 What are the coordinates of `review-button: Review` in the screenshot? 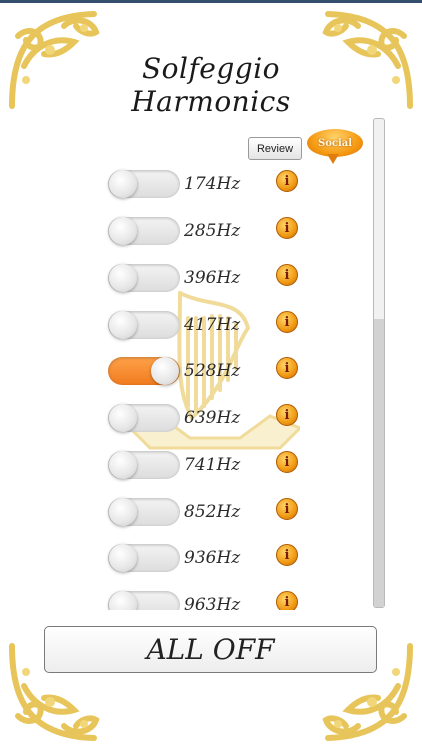 It's located at (275, 148).